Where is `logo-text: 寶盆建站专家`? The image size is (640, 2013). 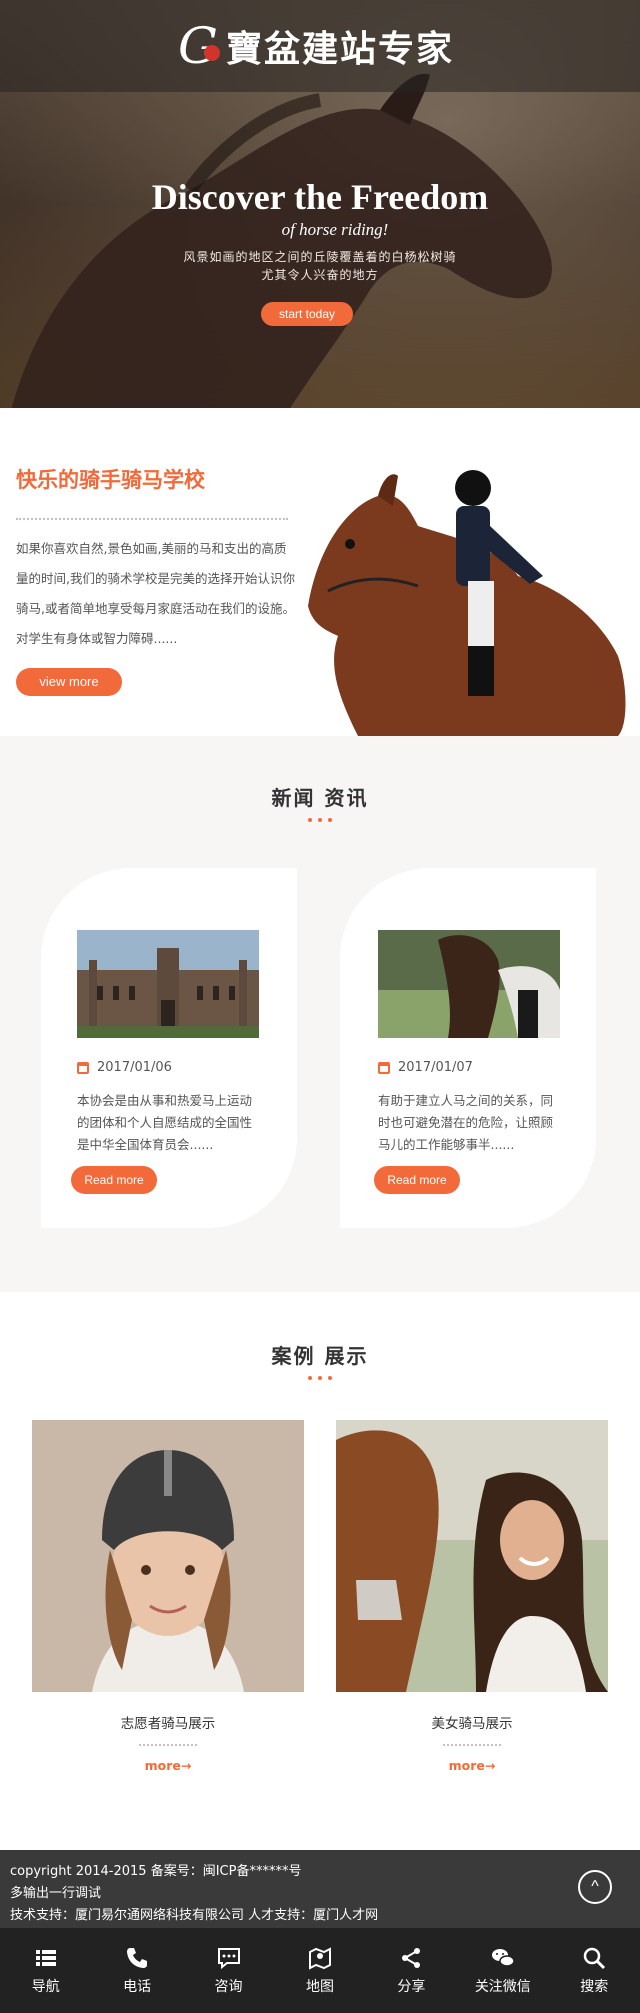
logo-text: 寶盆建站专家 is located at coordinates (339, 49).